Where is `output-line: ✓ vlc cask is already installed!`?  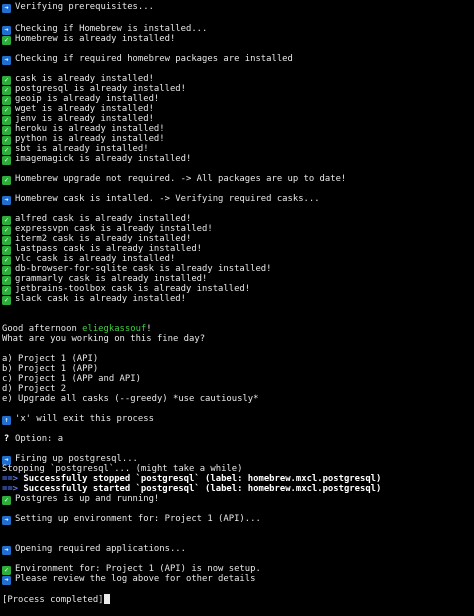 output-line: ✓ vlc cask is already installed! is located at coordinates (88, 259).